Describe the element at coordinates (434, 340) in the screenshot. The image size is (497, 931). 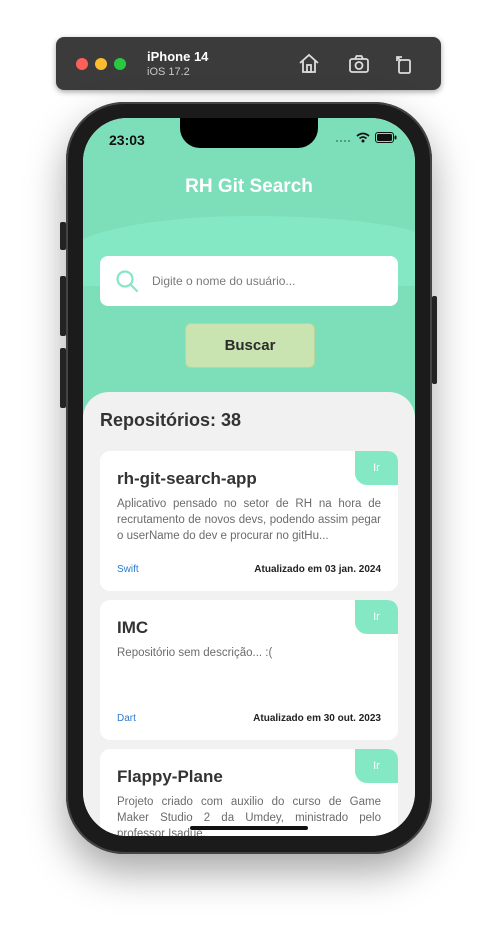
I see `power-button` at that location.